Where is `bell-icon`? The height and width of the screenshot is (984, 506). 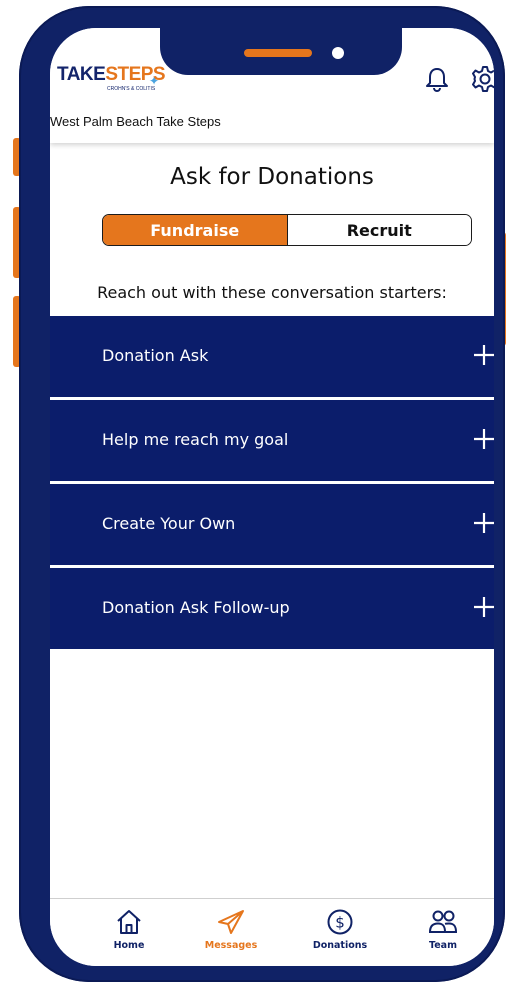 bell-icon is located at coordinates (437, 79).